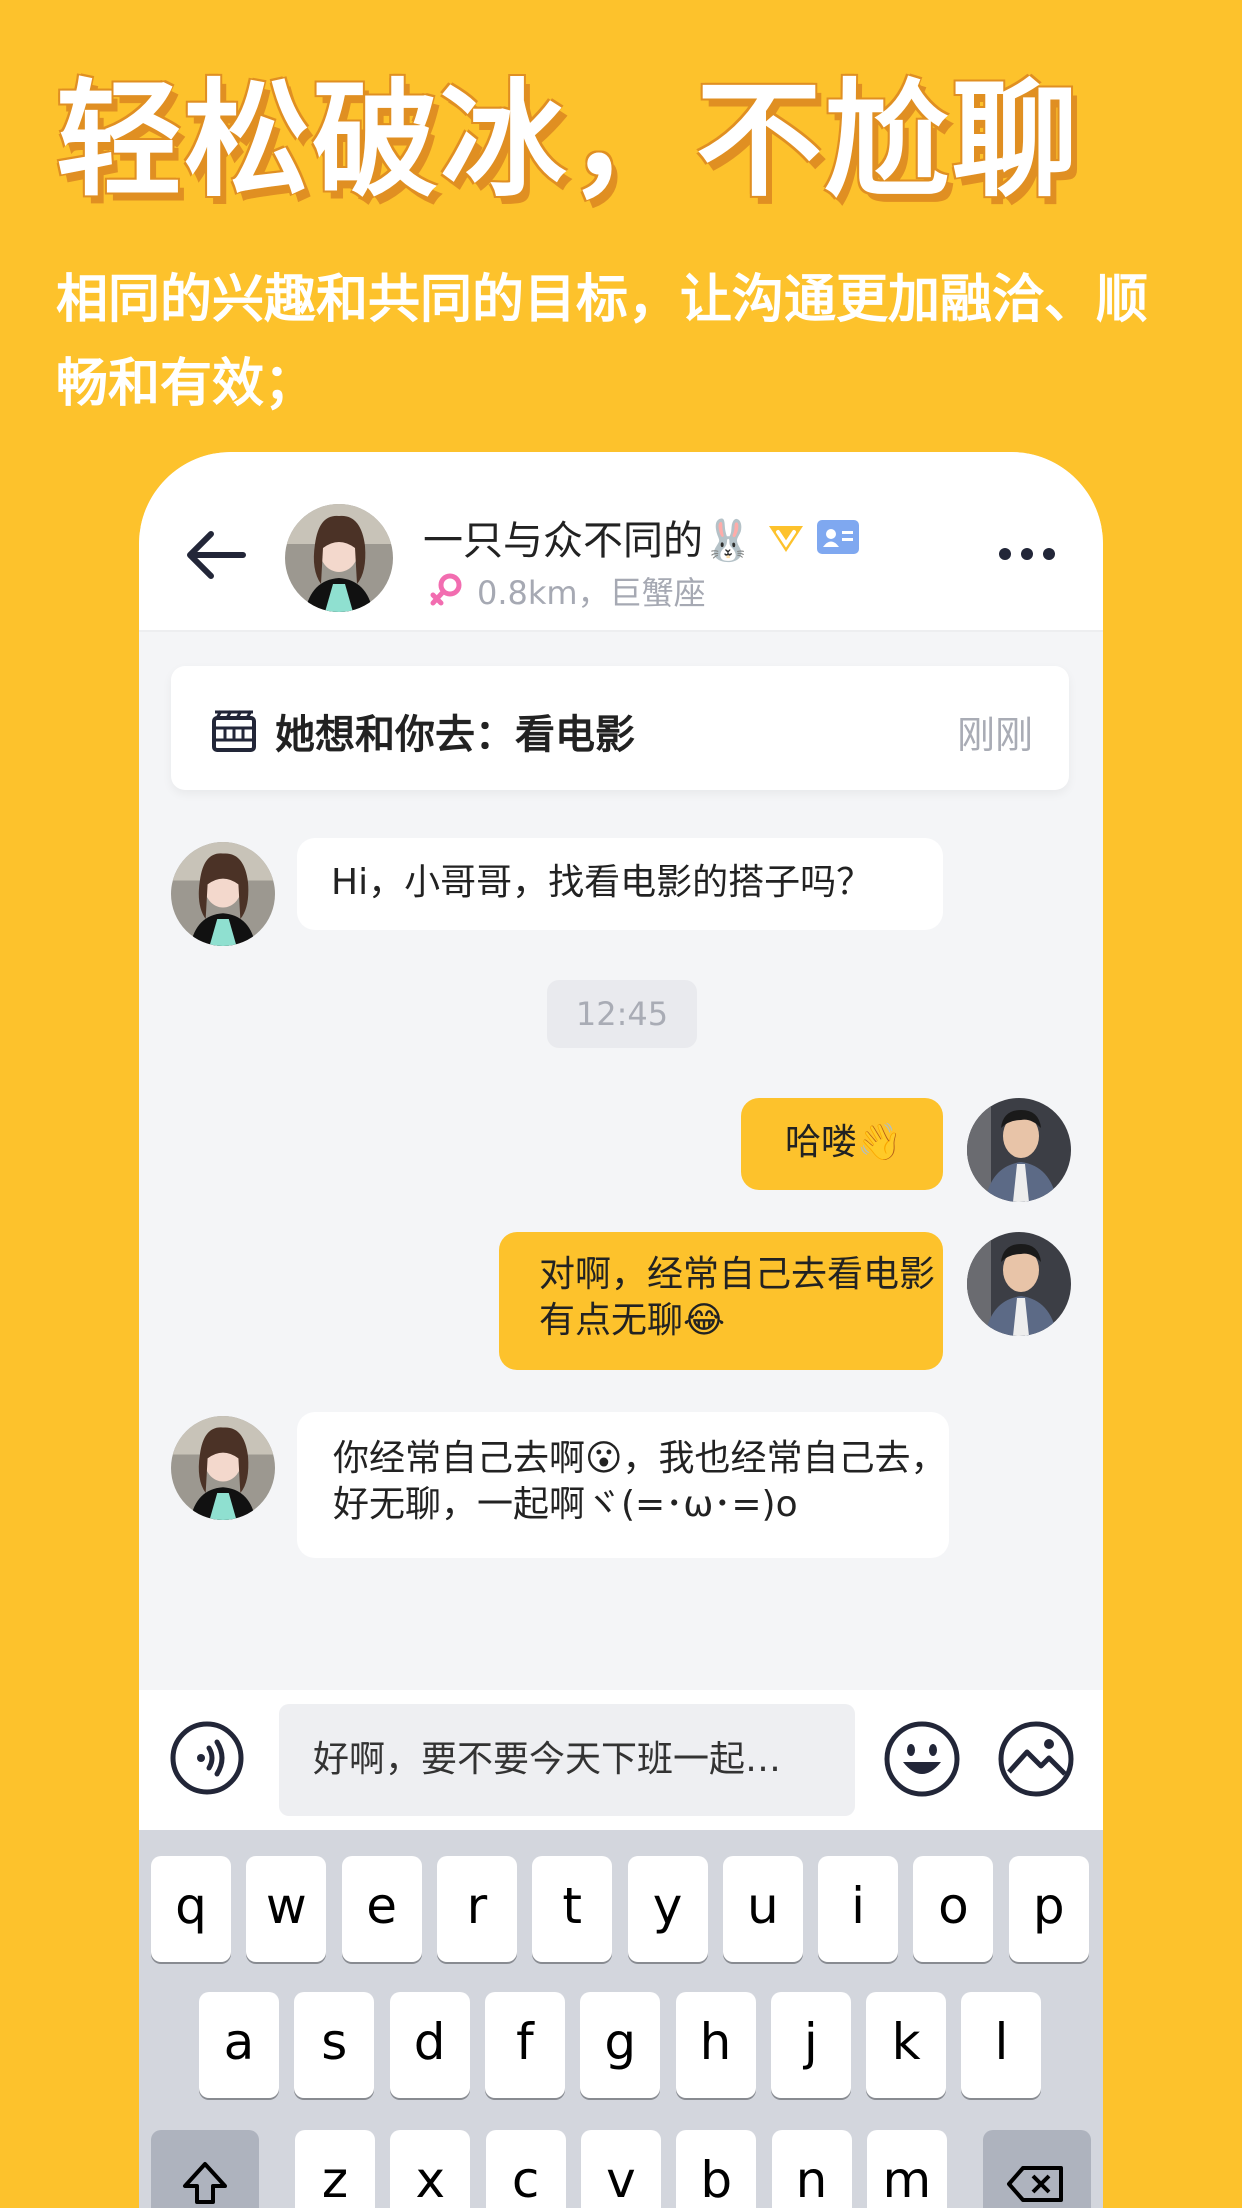 The image size is (1242, 2208). What do you see at coordinates (785, 539) in the screenshot?
I see `vip-badge-icon` at bounding box center [785, 539].